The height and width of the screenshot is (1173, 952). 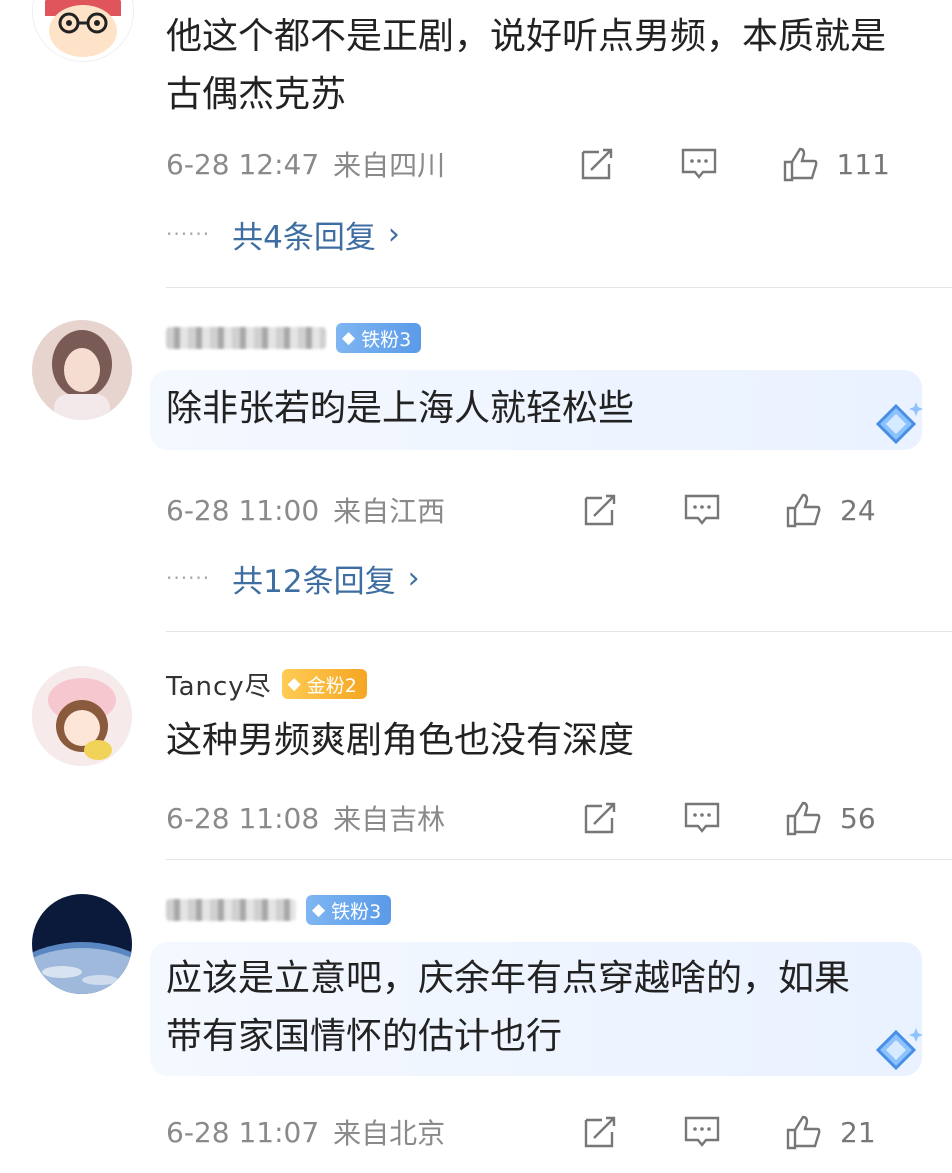 What do you see at coordinates (544, 164) in the screenshot?
I see `comment-meta: 6-28 12:47 来自四川 111` at bounding box center [544, 164].